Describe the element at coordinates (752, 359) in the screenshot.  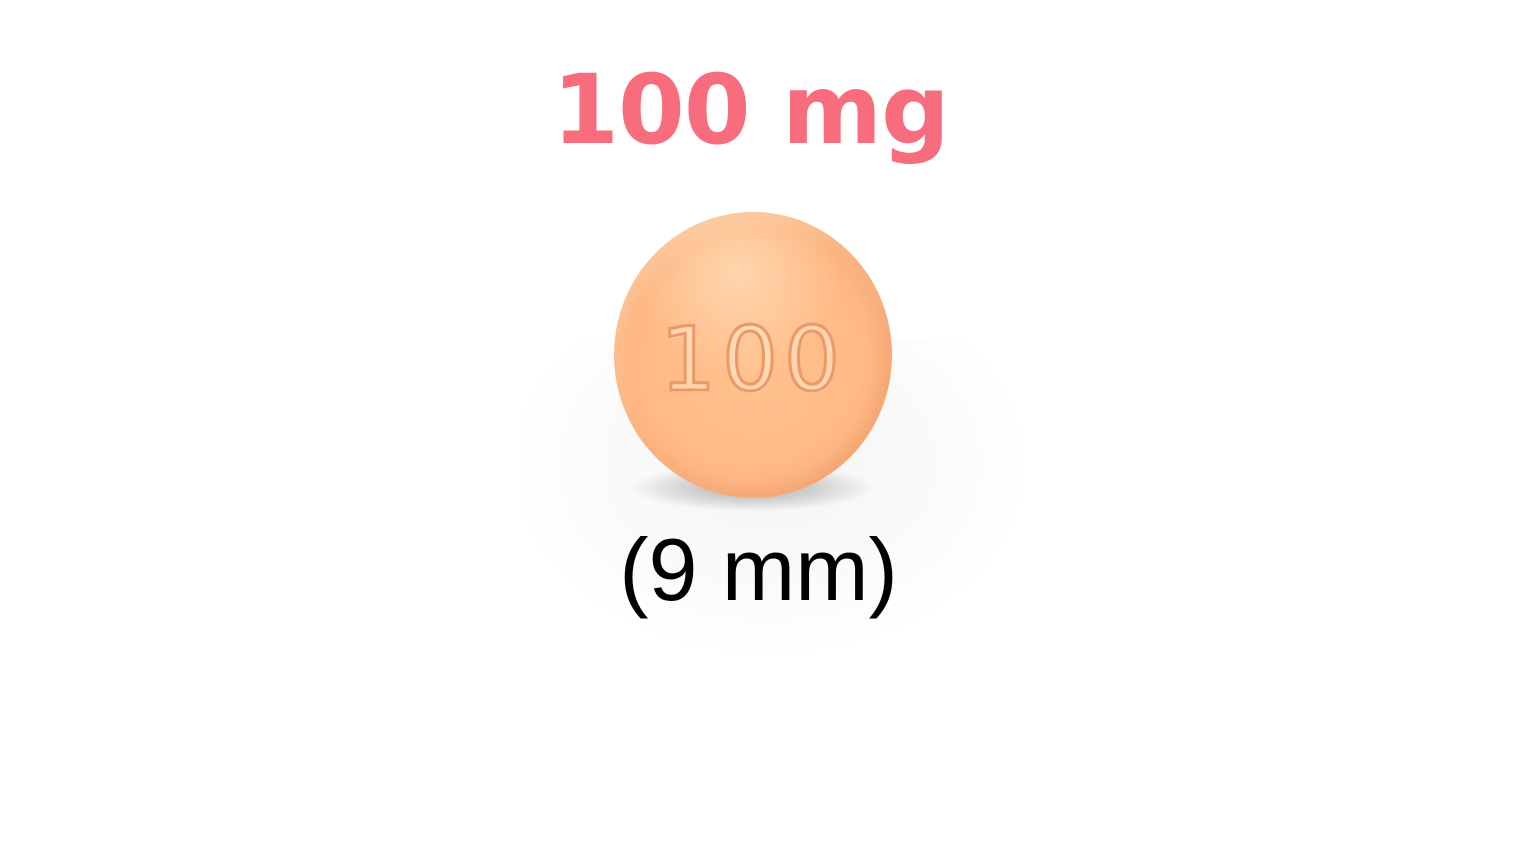
I see `pill-imprint: 100` at that location.